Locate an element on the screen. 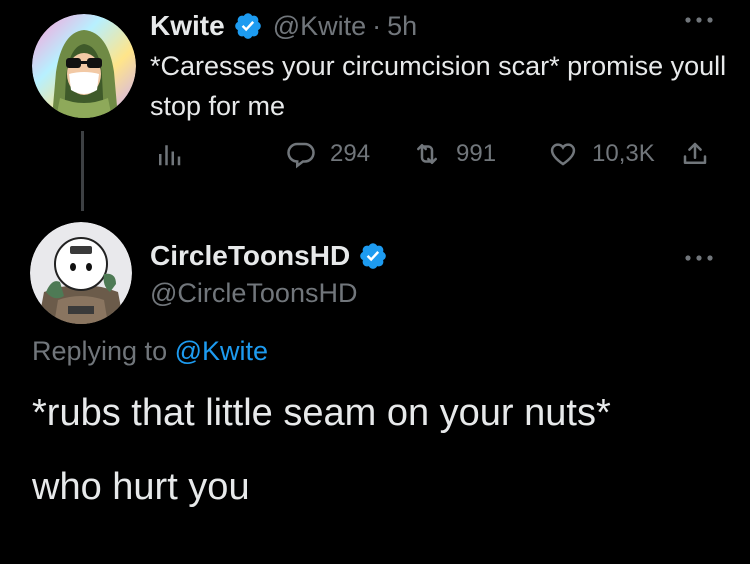 This screenshot has width=750, height=564. replying-to-label: Replying to is located at coordinates (100, 351).